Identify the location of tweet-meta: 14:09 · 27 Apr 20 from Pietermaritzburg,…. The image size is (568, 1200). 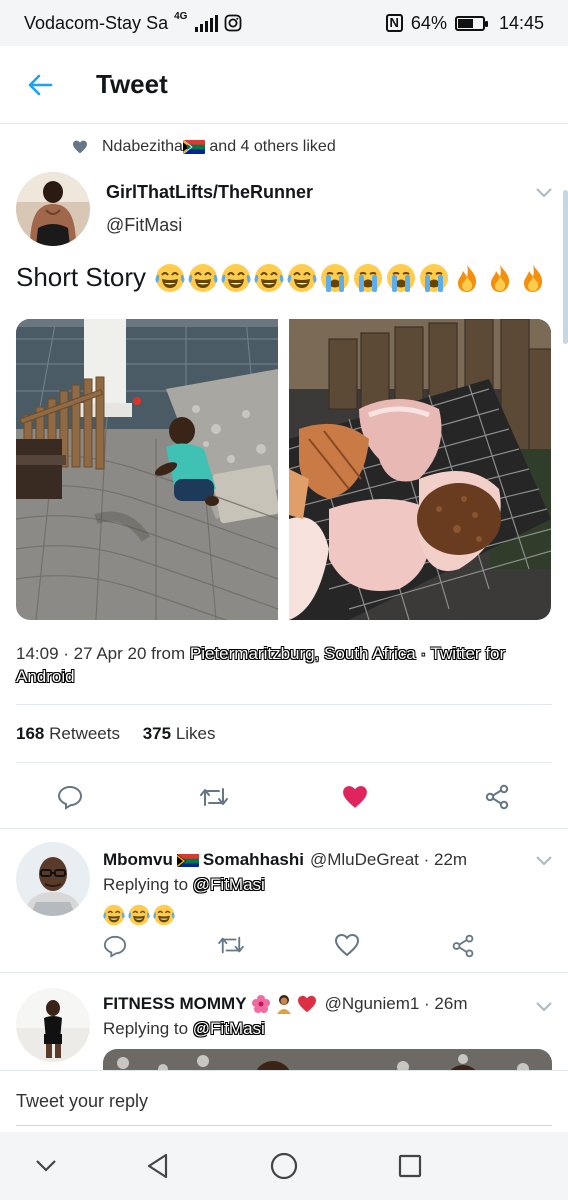
(276, 665).